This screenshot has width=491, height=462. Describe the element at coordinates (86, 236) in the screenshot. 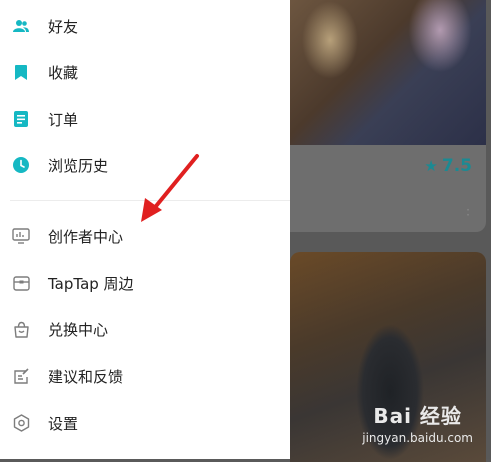

I see `menu-item-label: 创作者中心` at that location.